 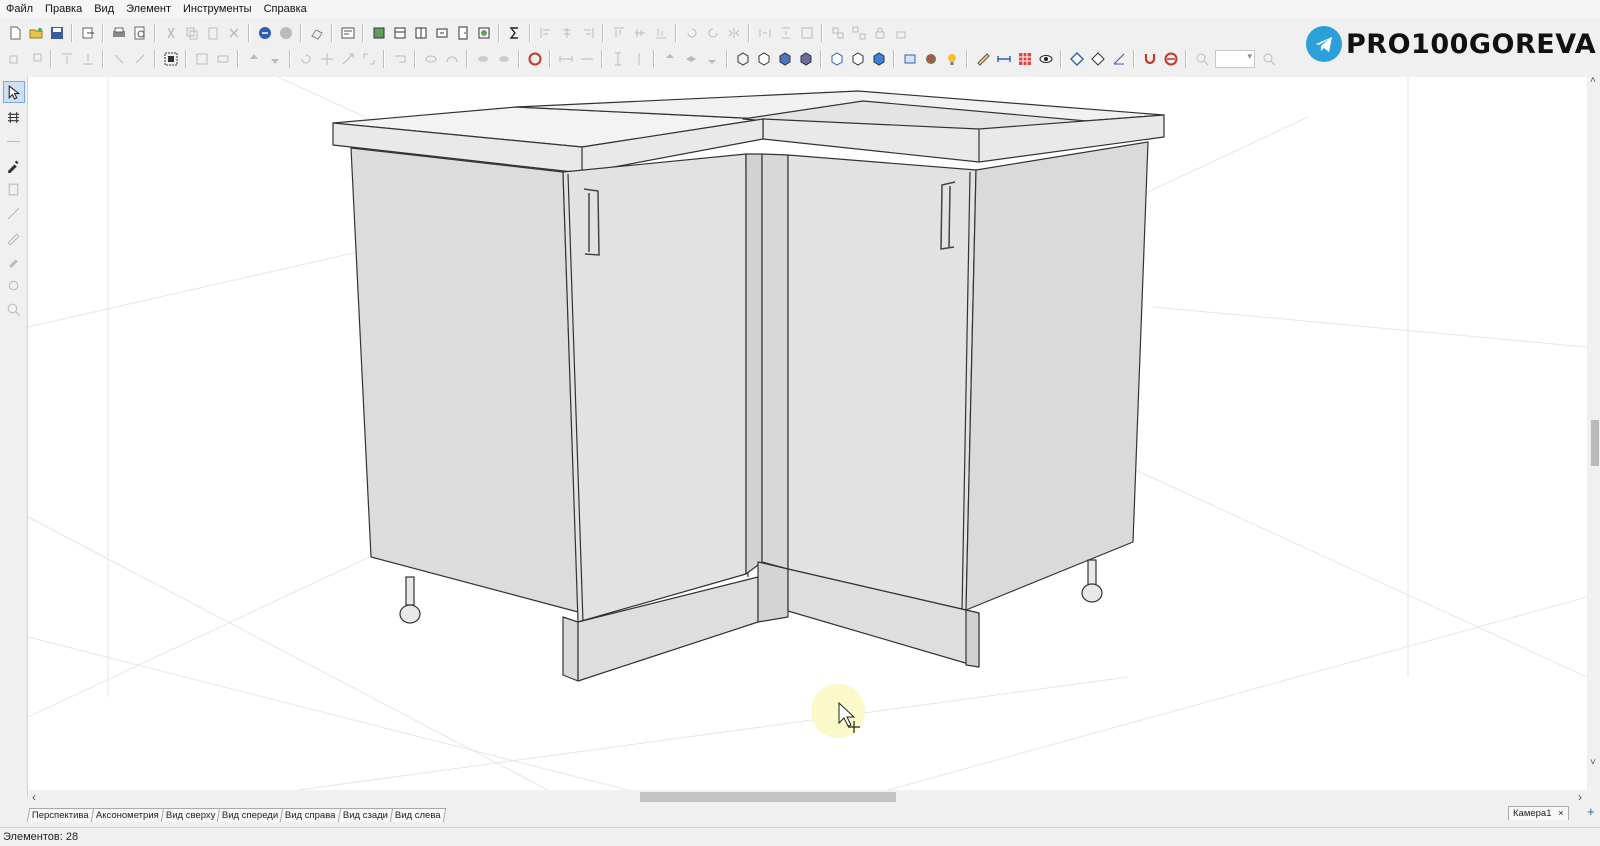 I want to click on scroll-right-arrow: ›, so click(x=1580, y=797).